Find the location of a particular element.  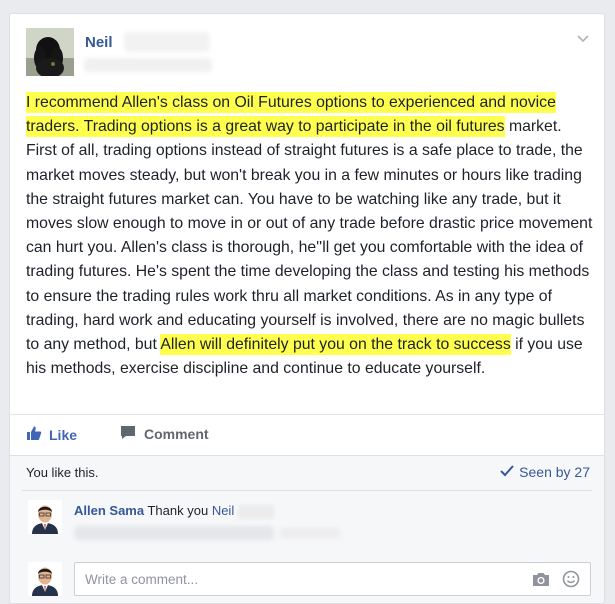

like-button: Like is located at coordinates (51, 434).